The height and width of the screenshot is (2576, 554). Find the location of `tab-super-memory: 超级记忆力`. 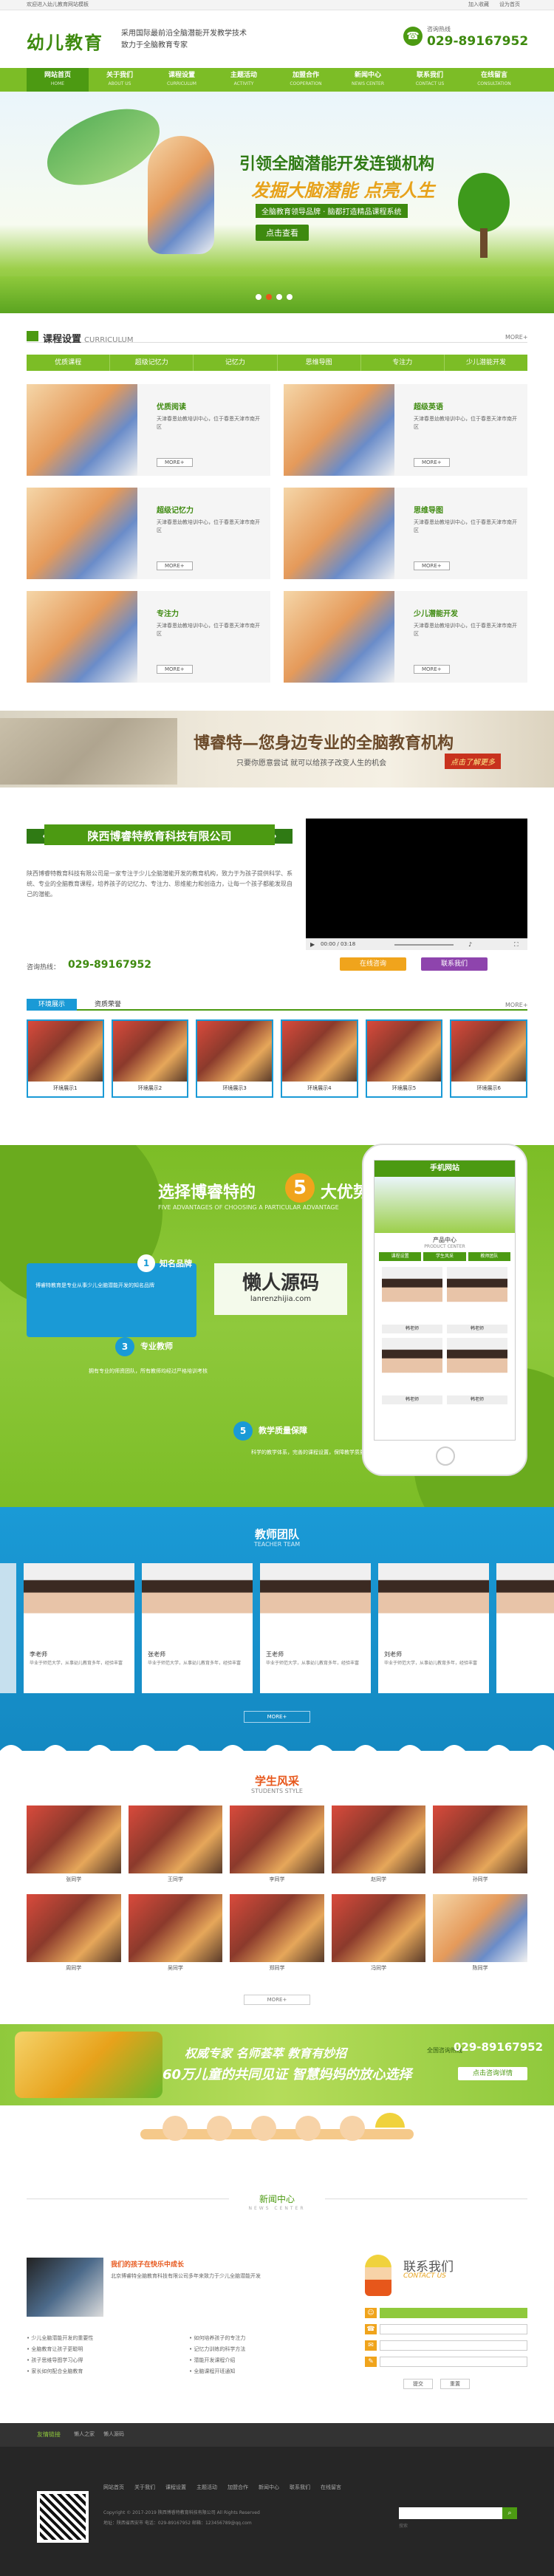

tab-super-memory: 超级记忆力 is located at coordinates (152, 363).